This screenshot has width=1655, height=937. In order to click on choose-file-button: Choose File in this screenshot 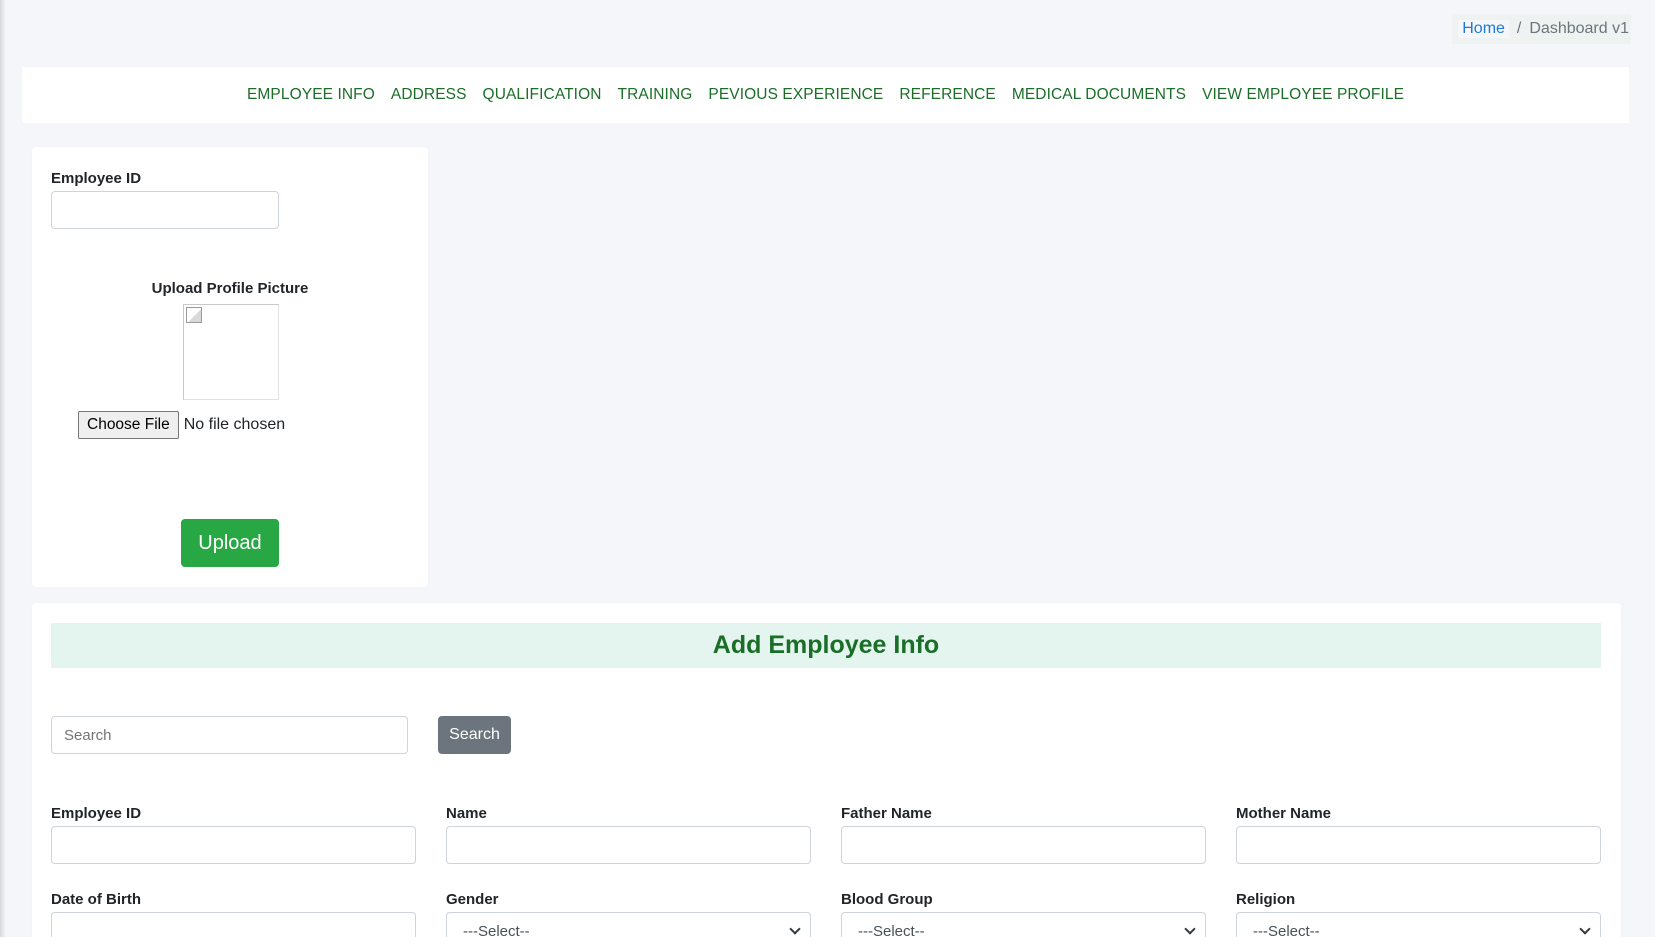, I will do `click(128, 425)`.